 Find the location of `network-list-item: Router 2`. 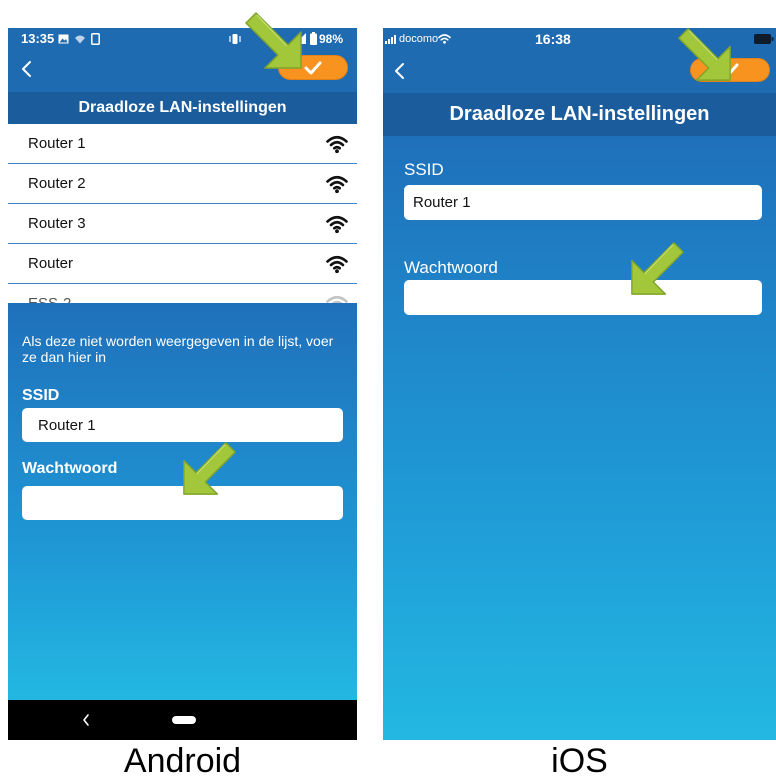

network-list-item: Router 2 is located at coordinates (182, 184).